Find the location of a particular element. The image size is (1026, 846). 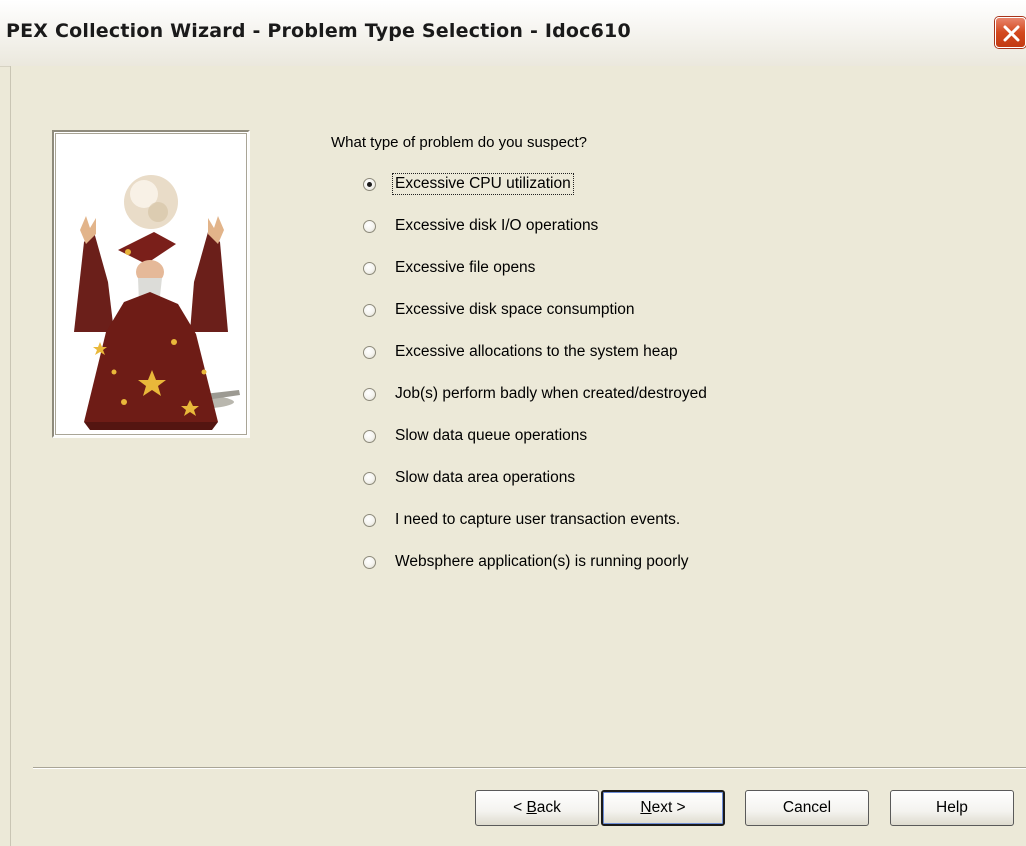

close-icon is located at coordinates (1011, 33).